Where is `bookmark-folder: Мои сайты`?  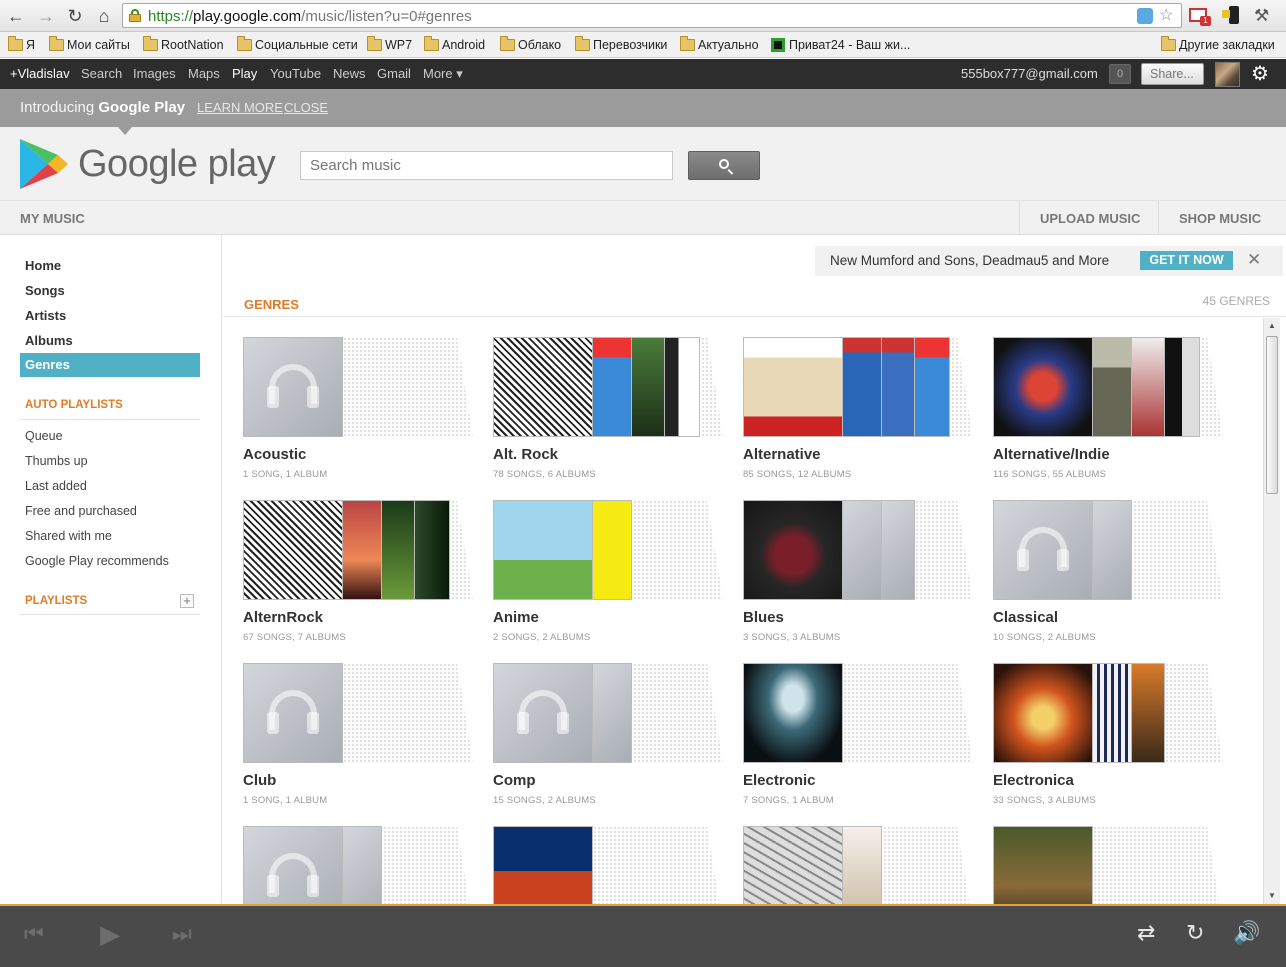
bookmark-folder: Мои сайты is located at coordinates (88, 45).